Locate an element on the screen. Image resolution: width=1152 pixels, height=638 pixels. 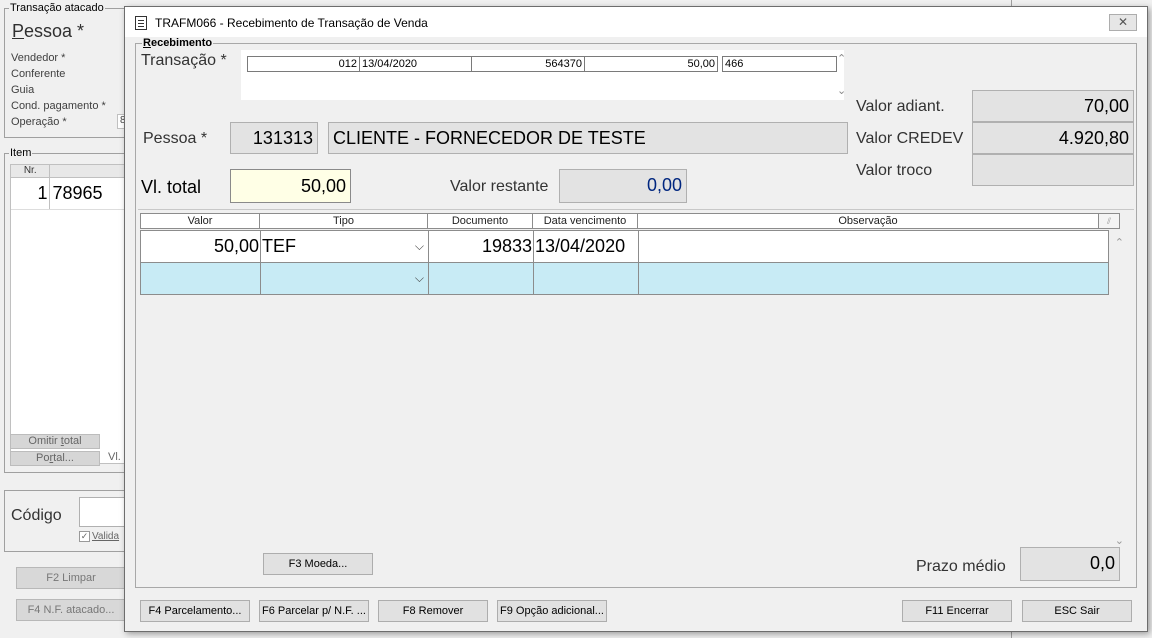
valida-checkbox: ✓ Valida is located at coordinates (99, 536).